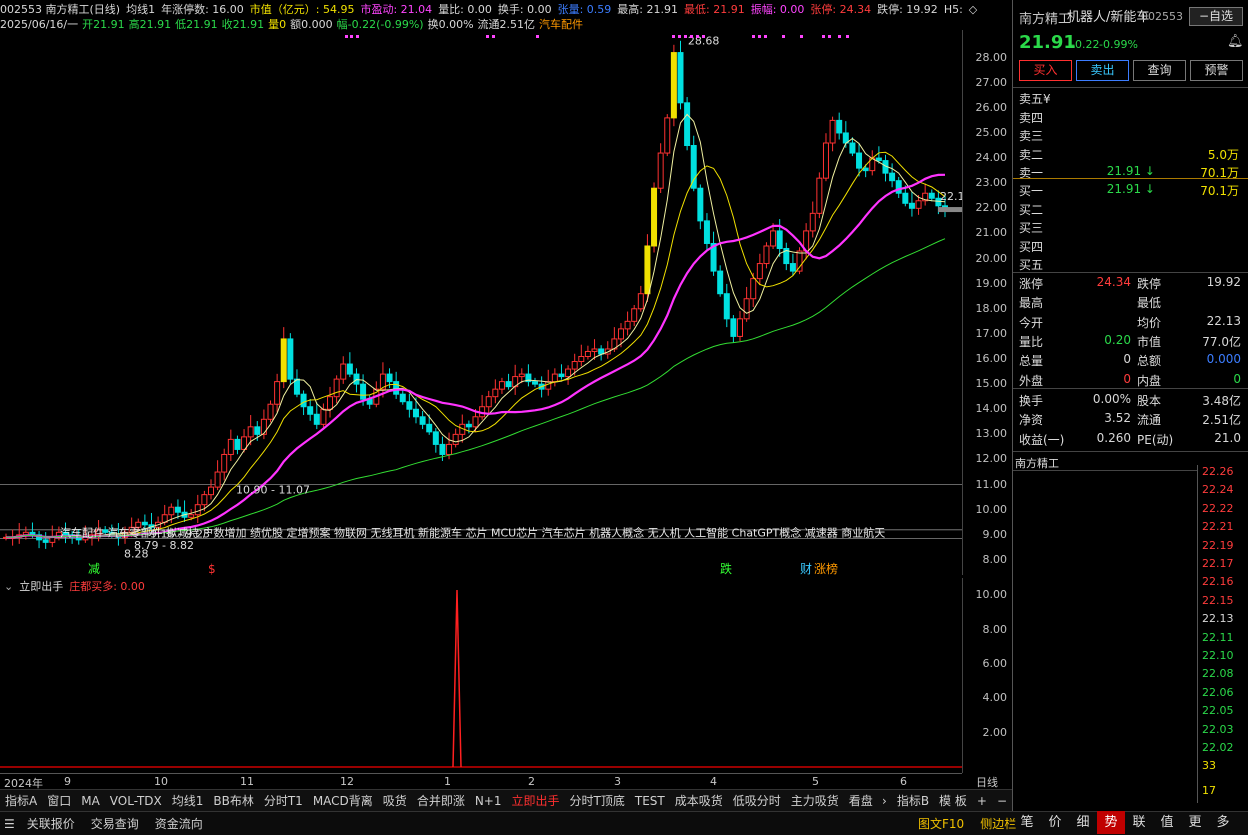 The image size is (1248, 835). Describe the element at coordinates (1132, 173) in the screenshot. I see `orderbook-row: 卖一 21.91 ↓ 70.1万` at that location.